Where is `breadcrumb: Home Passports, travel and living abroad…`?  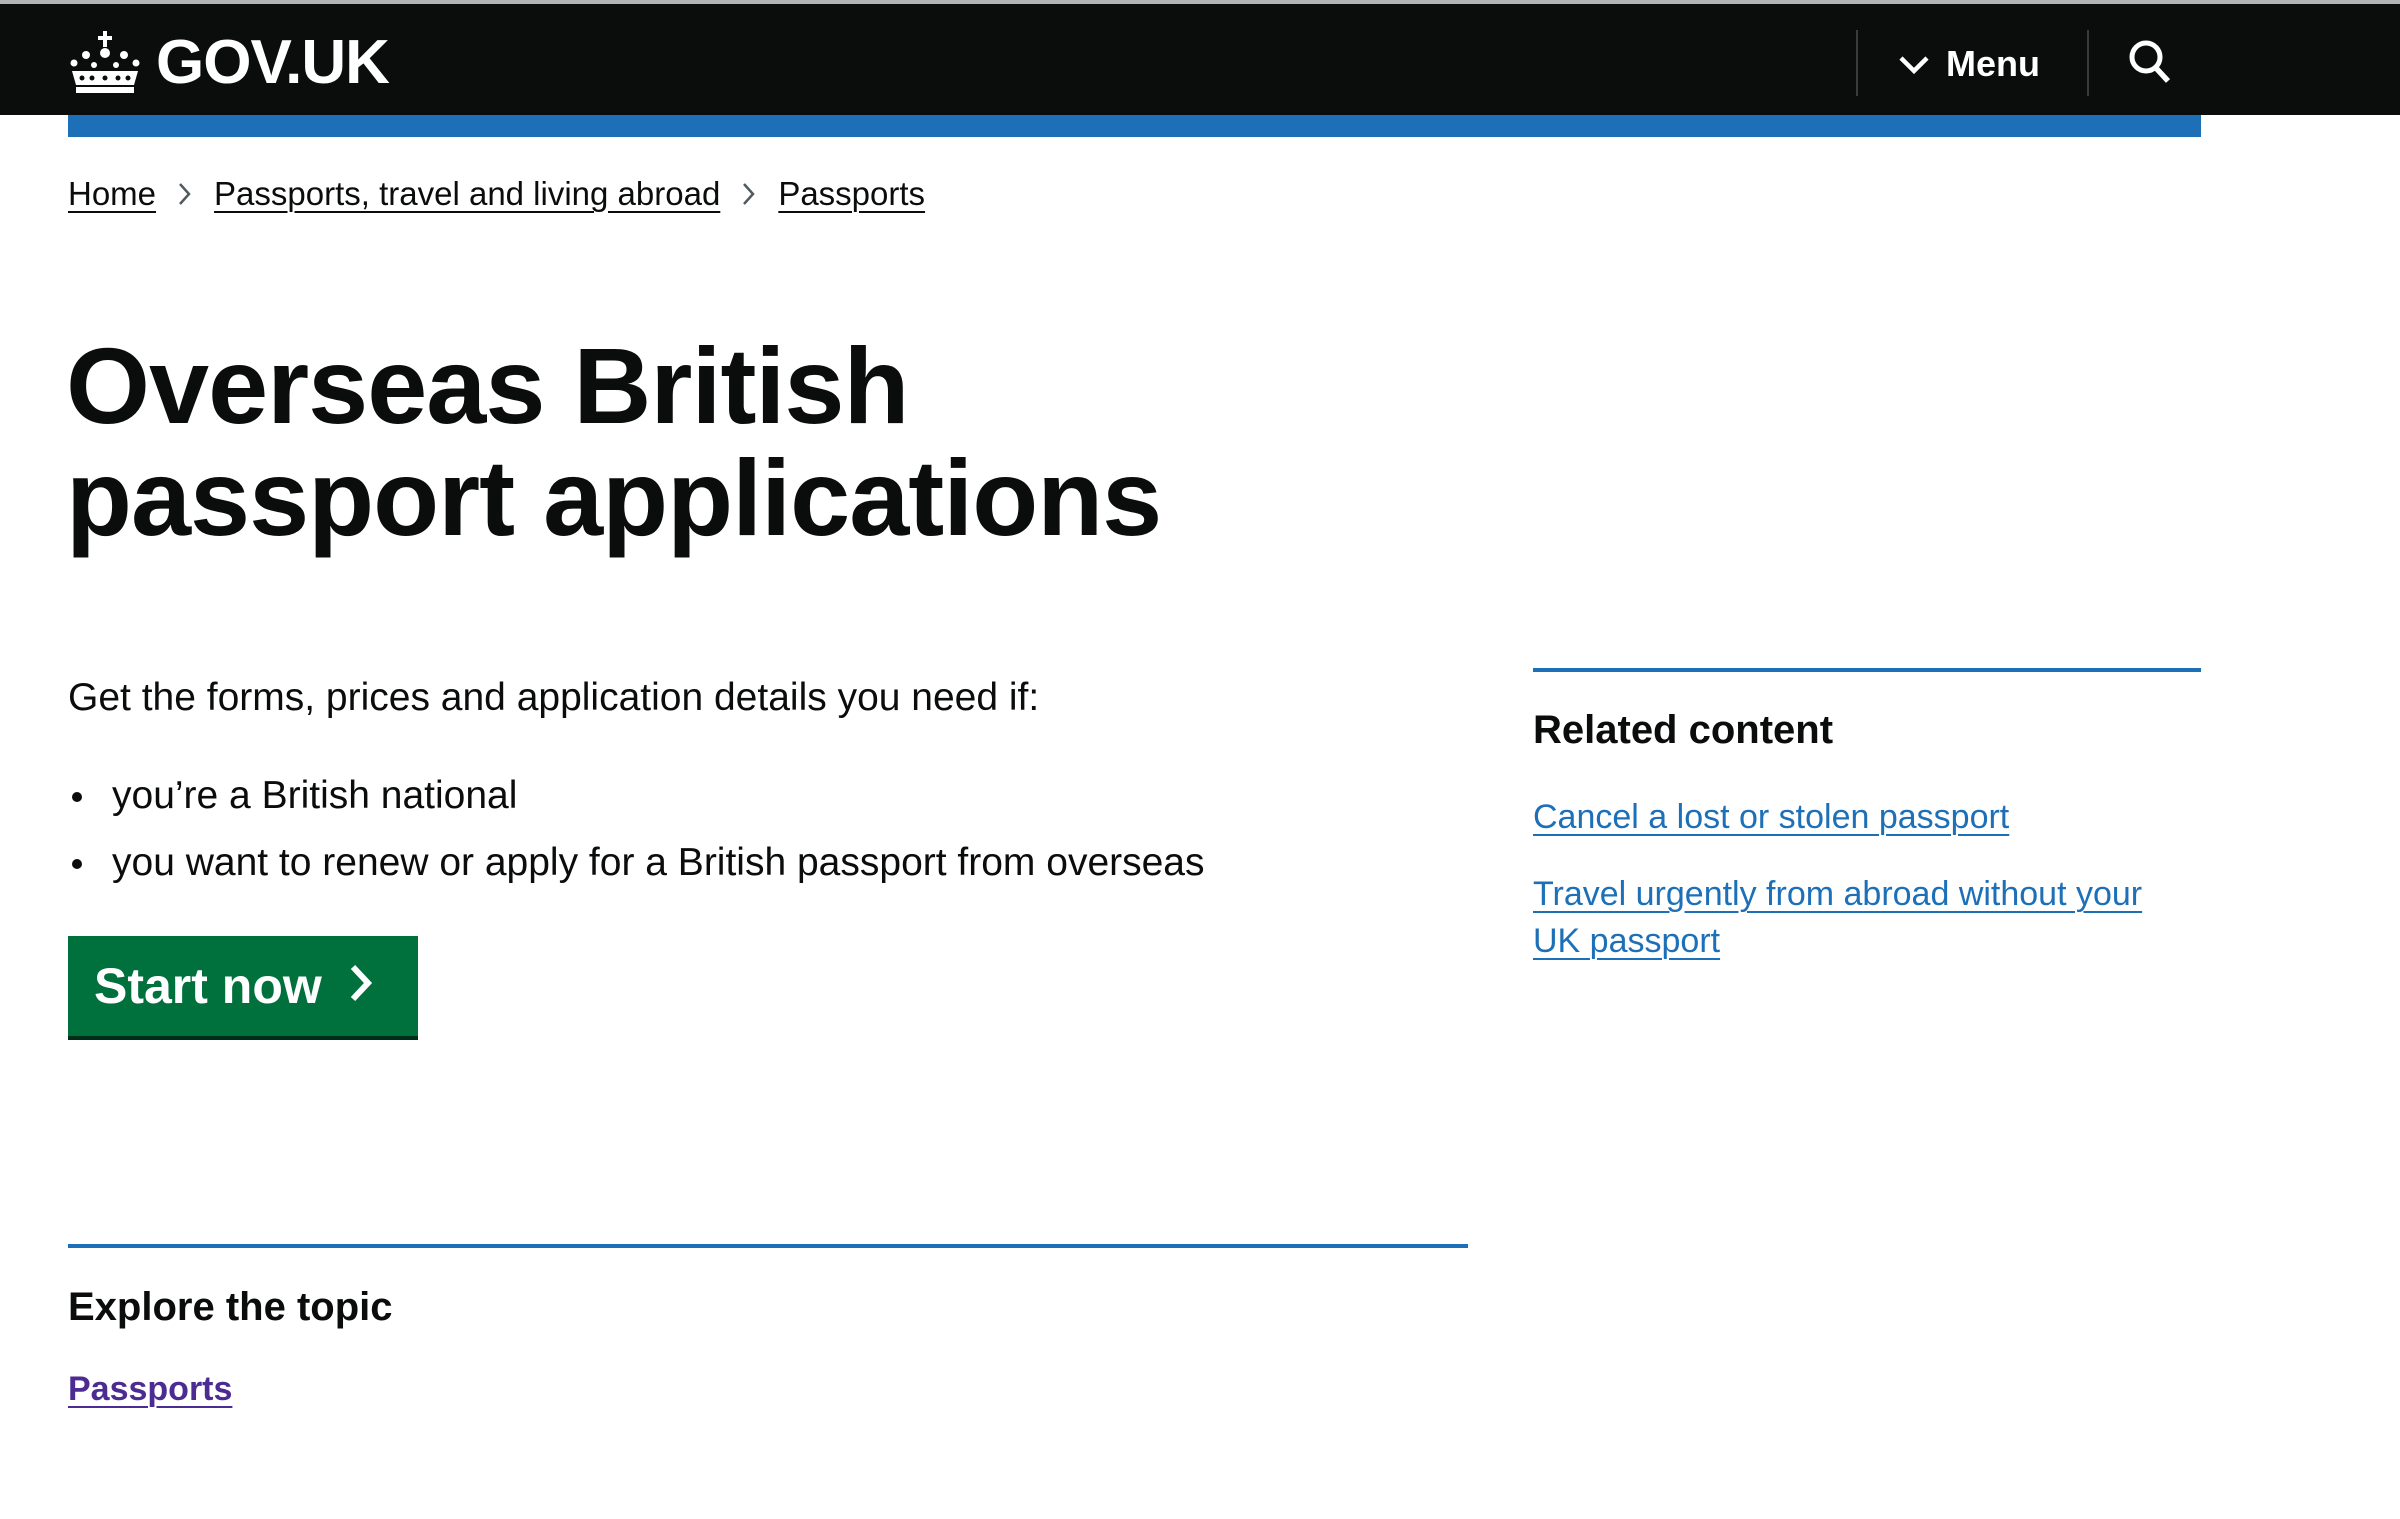
breadcrumb: Home Passports, travel and living abroad… is located at coordinates (496, 194).